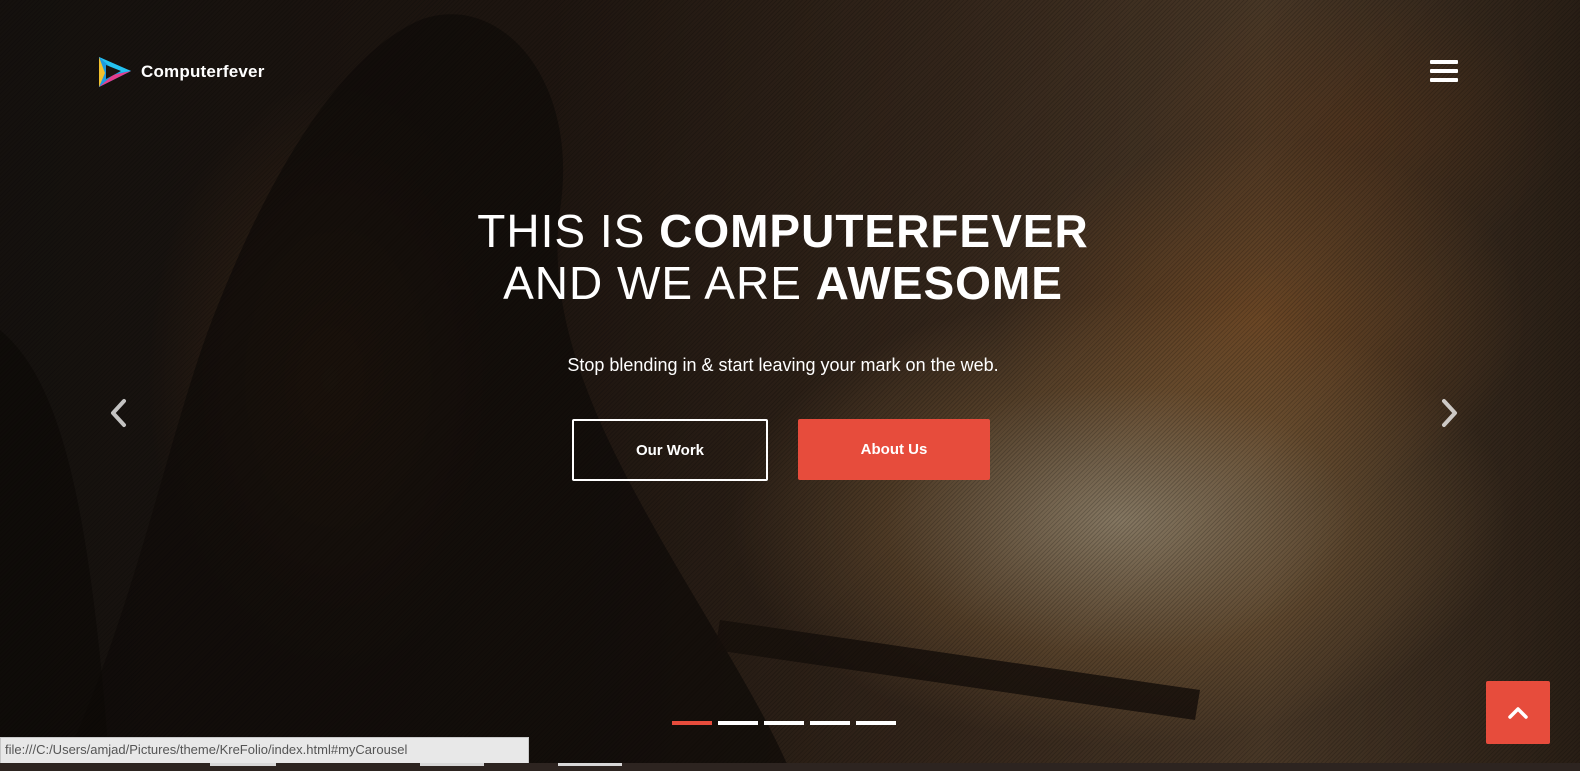  What do you see at coordinates (670, 450) in the screenshot?
I see `our-work-button: Our Work` at bounding box center [670, 450].